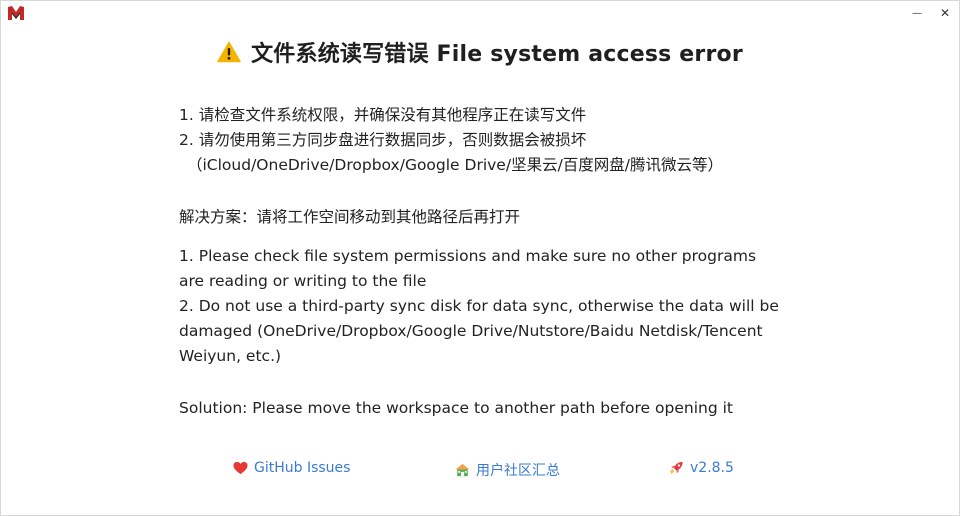  Describe the element at coordinates (518, 471) in the screenshot. I see `user-community-label: 用户社区汇总` at that location.